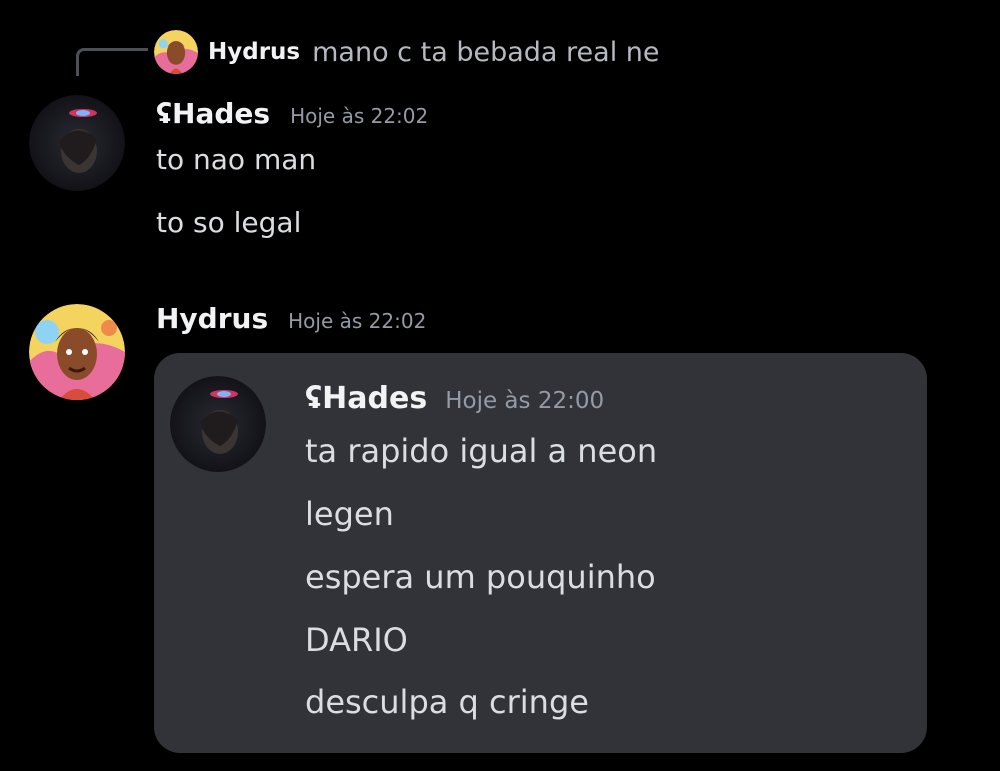  What do you see at coordinates (349, 514) in the screenshot?
I see `attachment-line: legen` at bounding box center [349, 514].